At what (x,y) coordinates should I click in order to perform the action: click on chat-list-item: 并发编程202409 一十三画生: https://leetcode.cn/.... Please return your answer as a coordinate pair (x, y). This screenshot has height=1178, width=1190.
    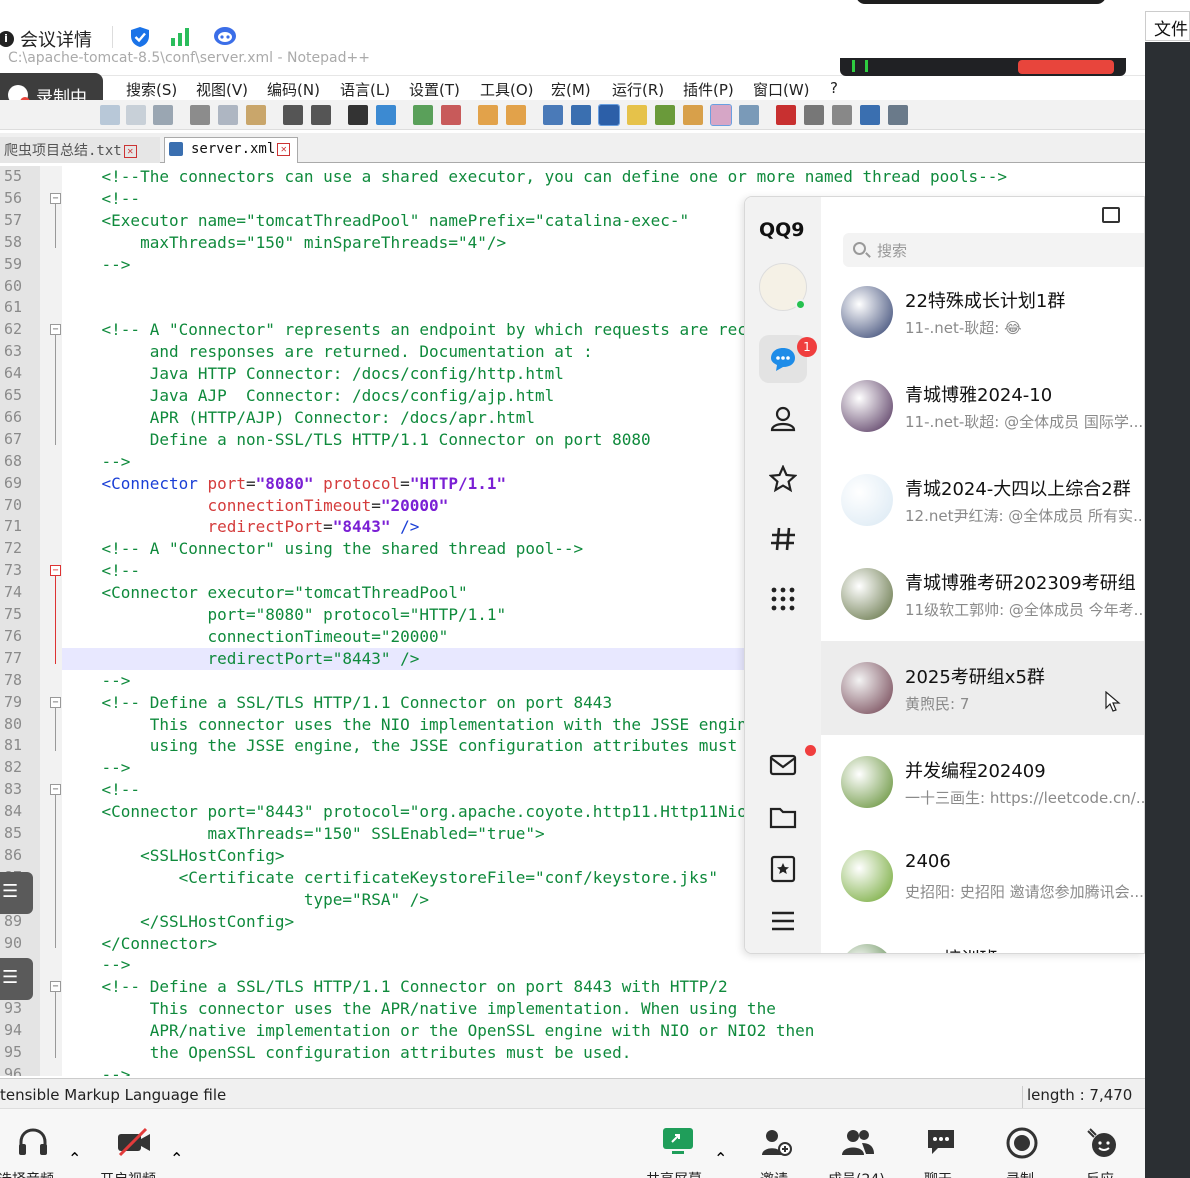
    Looking at the image, I should click on (982, 782).